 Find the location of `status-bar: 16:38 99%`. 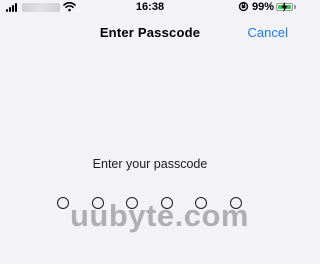

status-bar: 16:38 99% is located at coordinates (150, 8).